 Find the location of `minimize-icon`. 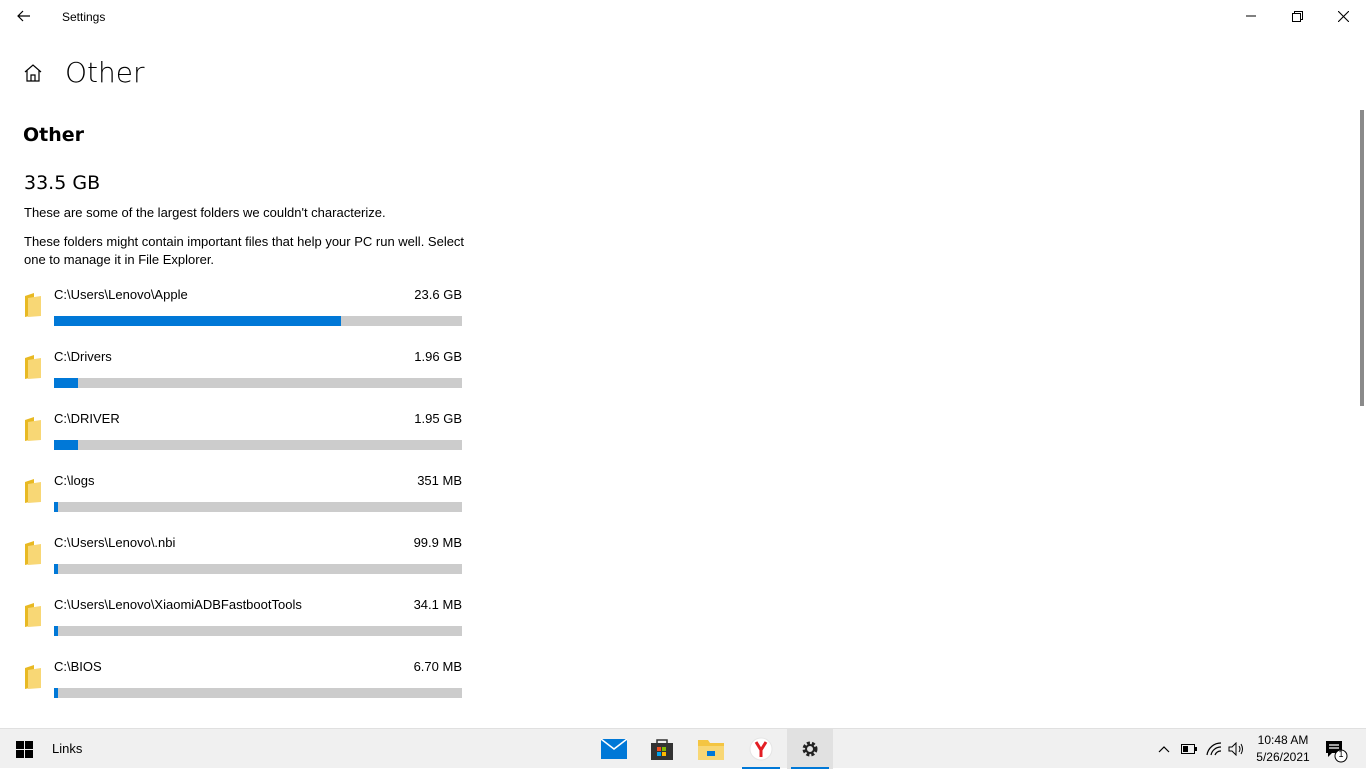

minimize-icon is located at coordinates (1251, 16).